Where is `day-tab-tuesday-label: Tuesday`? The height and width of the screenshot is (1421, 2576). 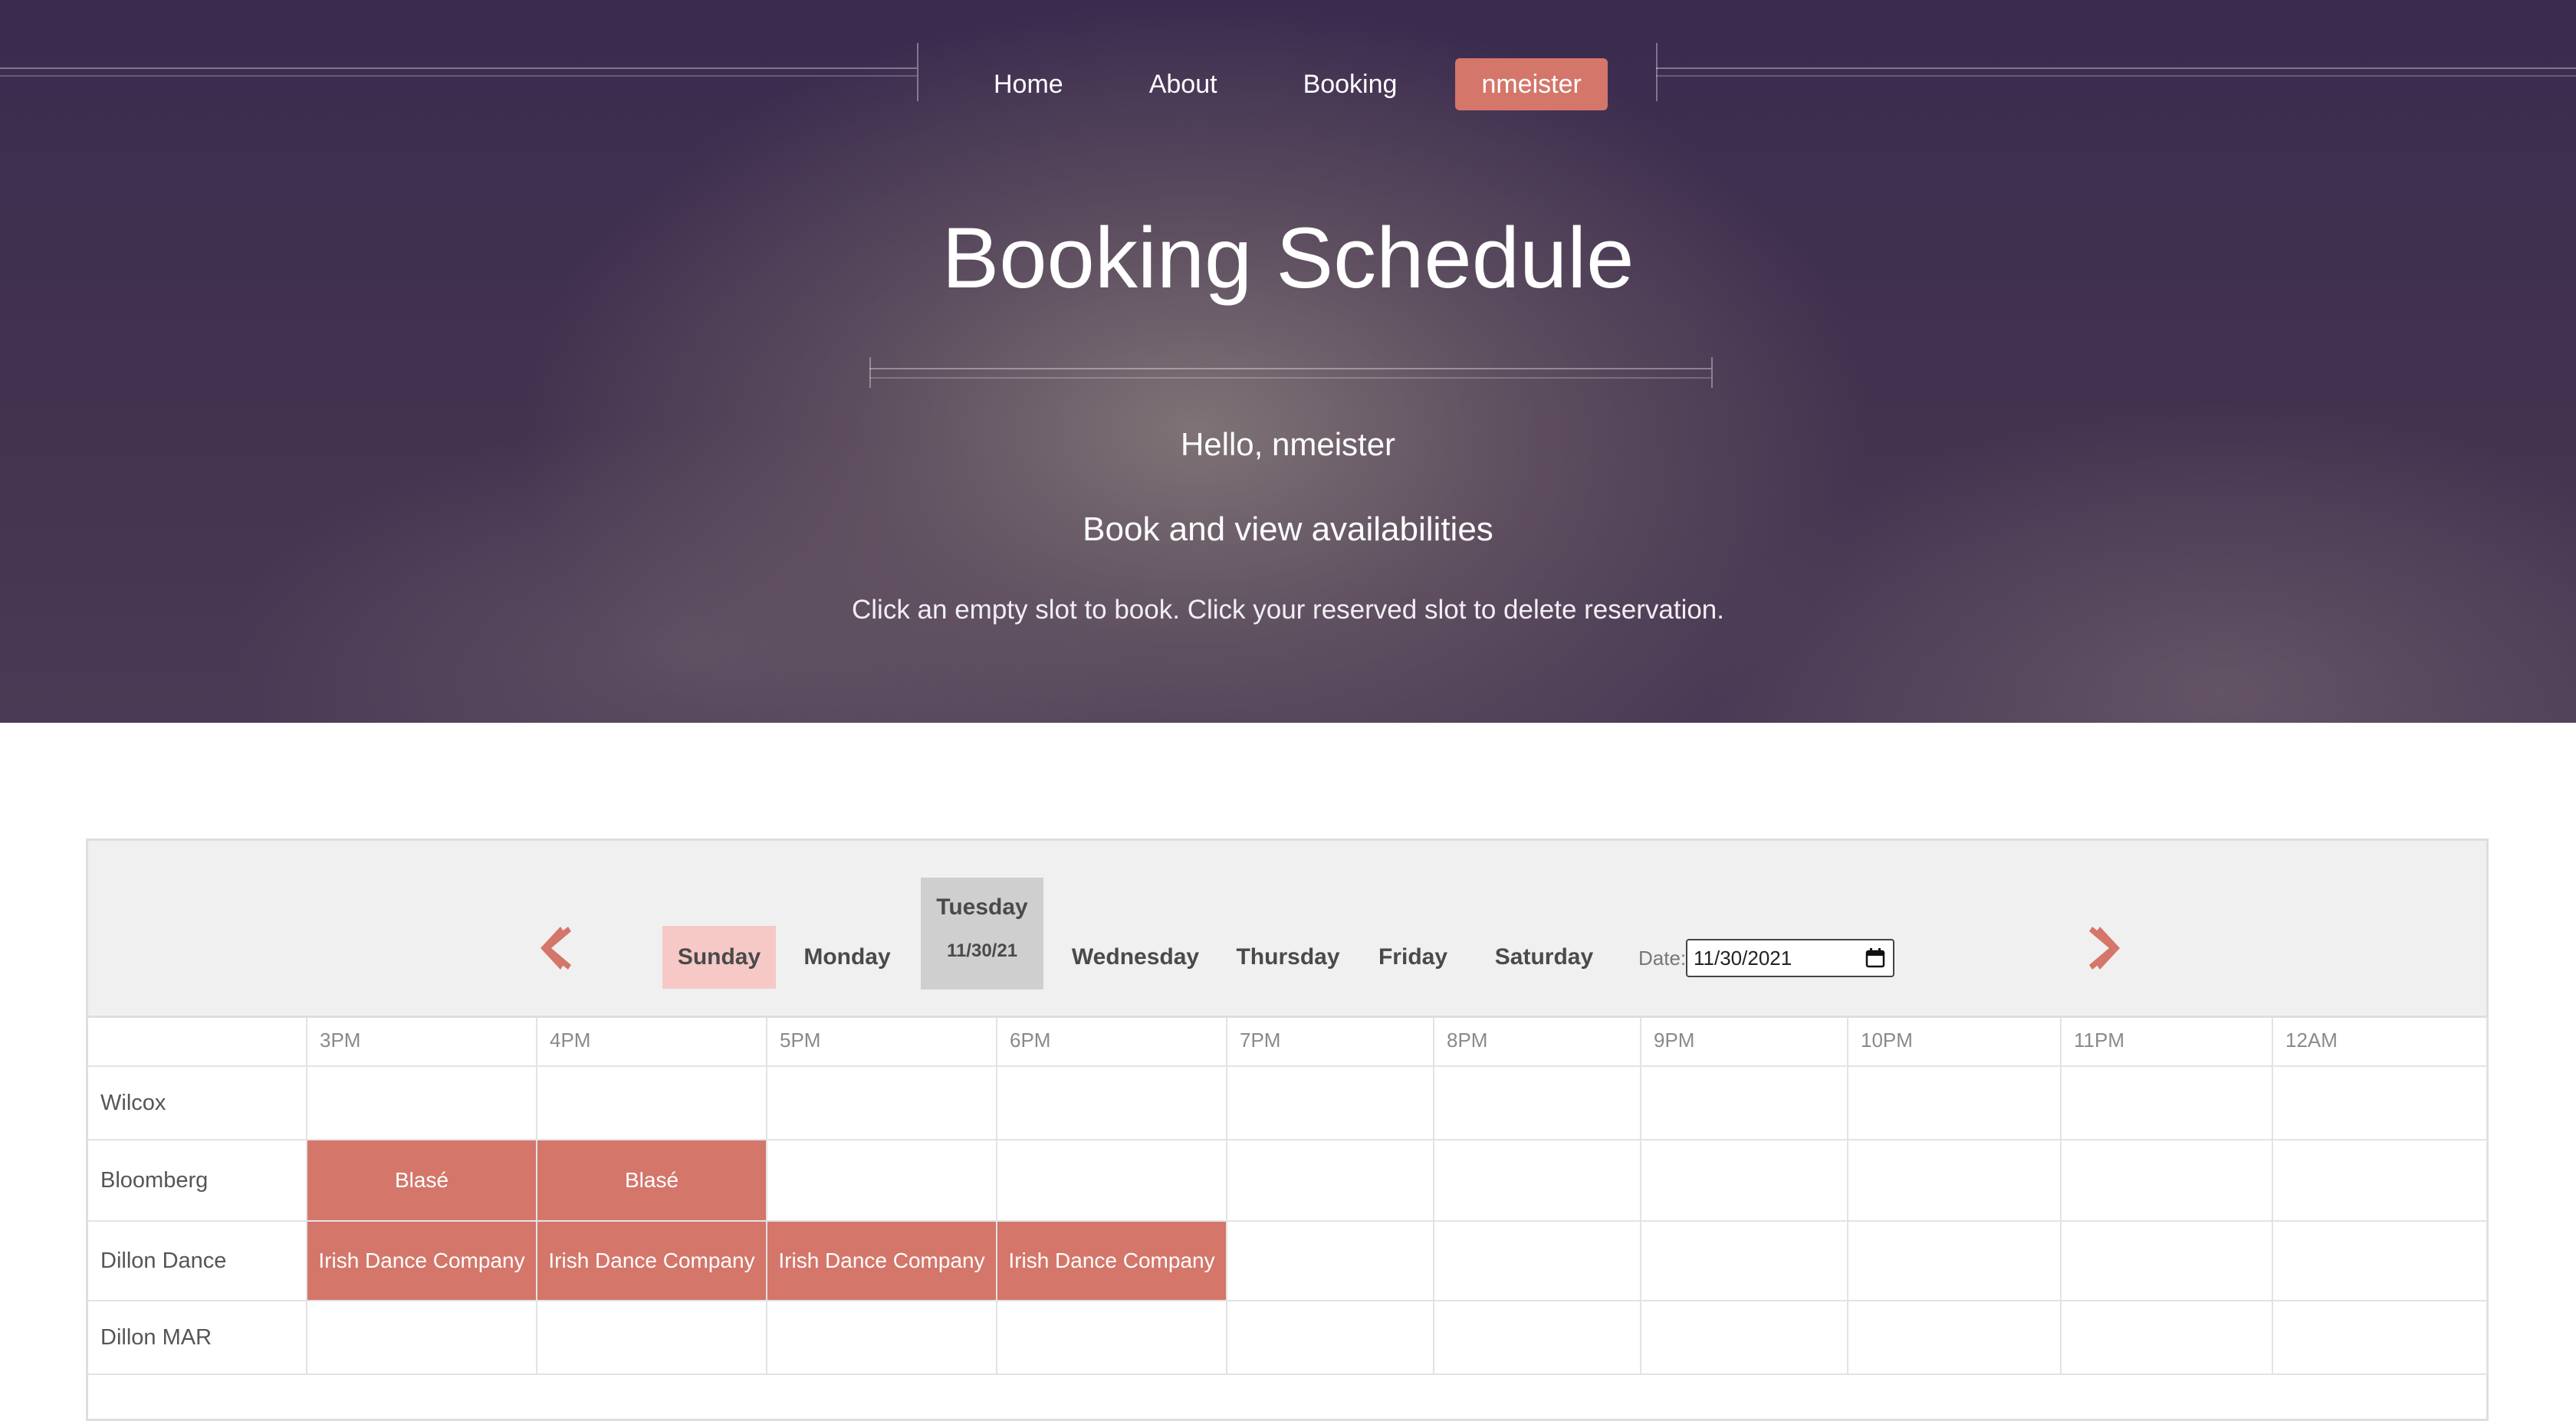 day-tab-tuesday-label: Tuesday is located at coordinates (982, 907).